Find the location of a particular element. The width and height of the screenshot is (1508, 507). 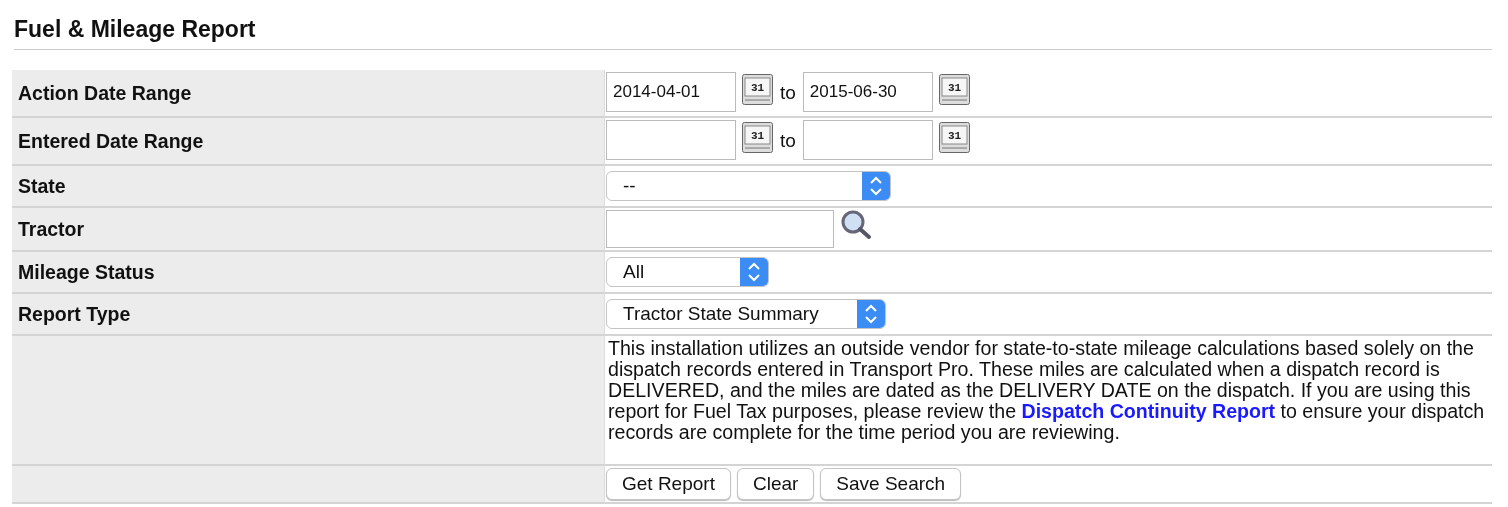

info-paragraph: This installation utilizes an outside vendor for state-to-state mileage calculations based solely on the dispatch records entered in Transport Pro. These miles are calculated when a dispatch record is DELIVERED, and the miles are dated as the DELIVERY DATE on the dispatch. If you are using this report for Fuel Tax purposes, please review the Dispatch Continuity Report to ensure your dispatch records are complete for the time period you are reviewing. is located at coordinates (1046, 390).